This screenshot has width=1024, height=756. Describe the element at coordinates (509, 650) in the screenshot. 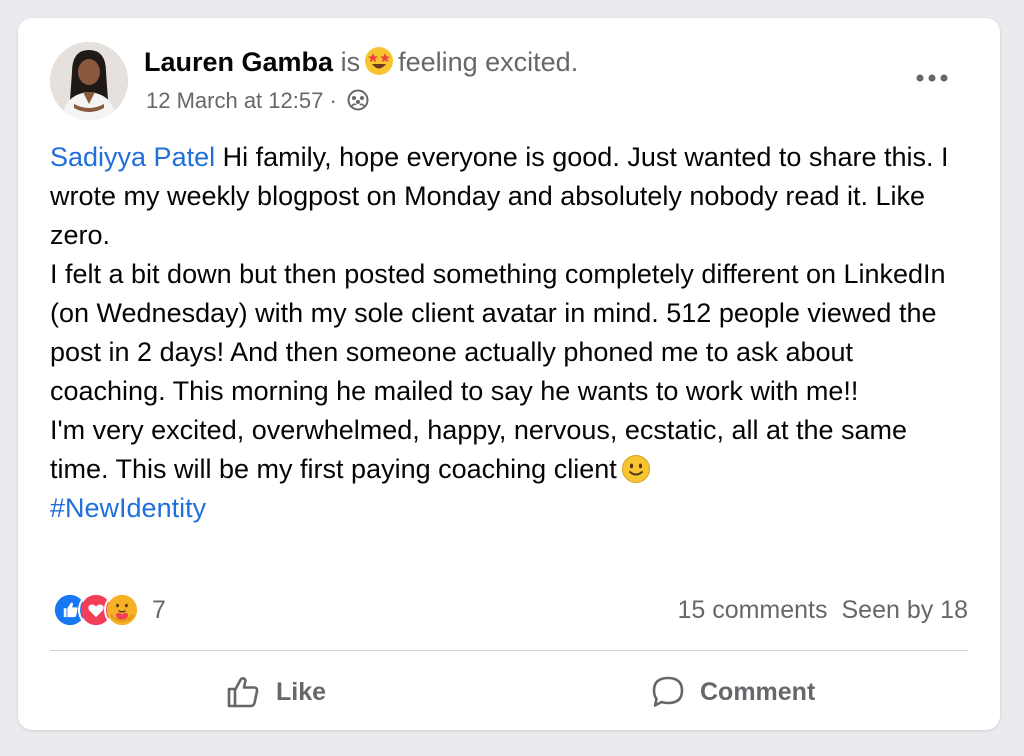

I see `actions-divider` at that location.